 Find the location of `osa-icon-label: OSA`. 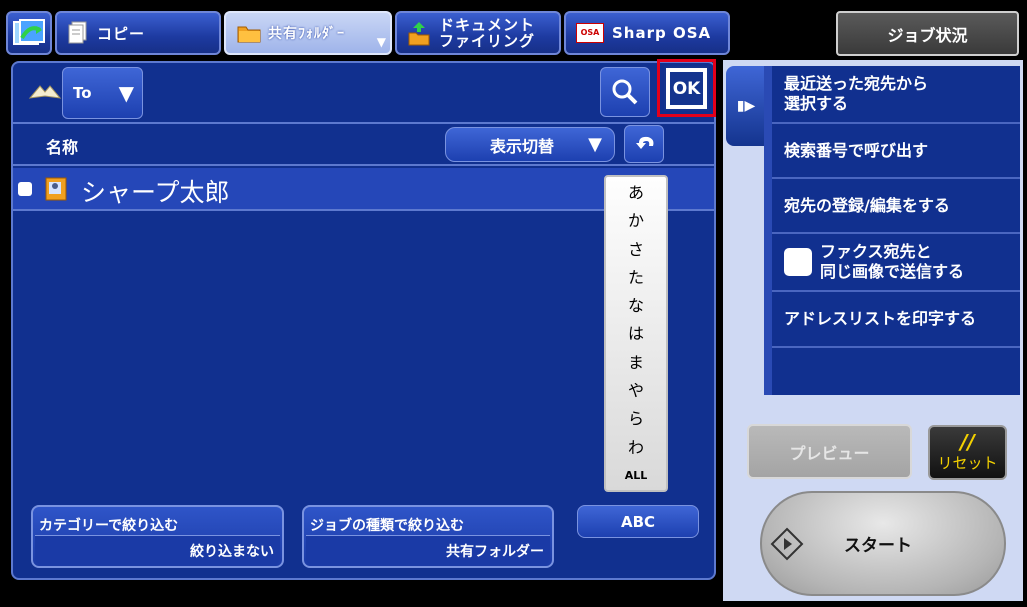

osa-icon-label: OSA is located at coordinates (590, 32).